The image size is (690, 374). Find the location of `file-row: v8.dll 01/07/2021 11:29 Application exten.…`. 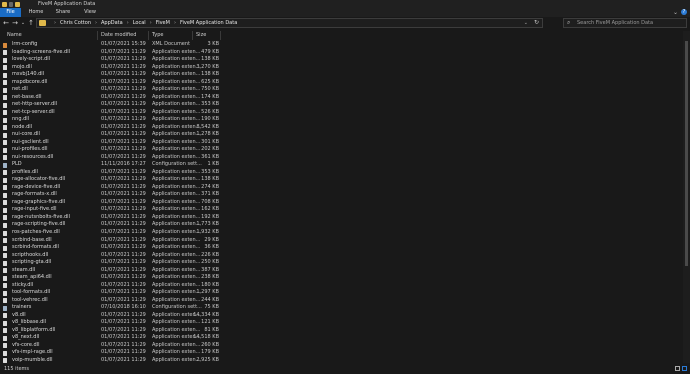

file-row: v8.dll 01/07/2021 11:29 Application exten.… is located at coordinates (340, 316).